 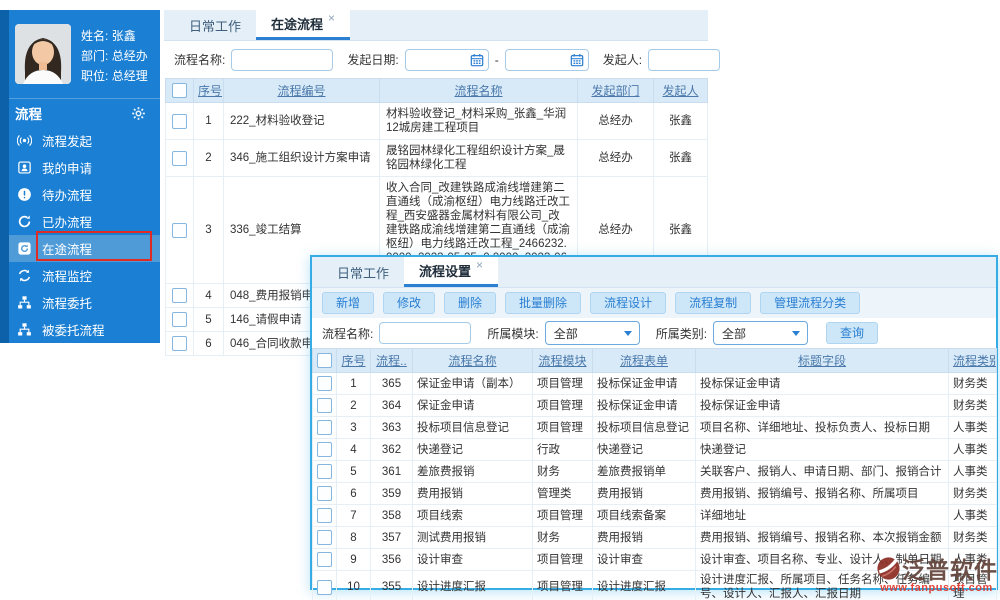 I want to click on sidebar-item-flow-start: 流程发起, so click(x=80, y=140).